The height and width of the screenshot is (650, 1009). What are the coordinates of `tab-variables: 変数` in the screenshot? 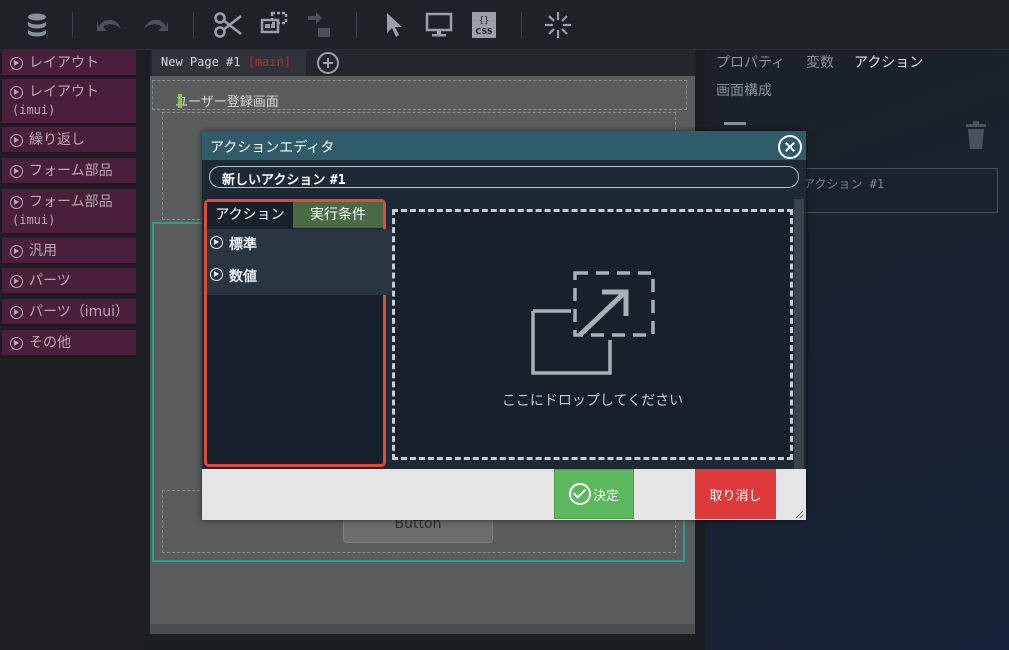 It's located at (820, 62).